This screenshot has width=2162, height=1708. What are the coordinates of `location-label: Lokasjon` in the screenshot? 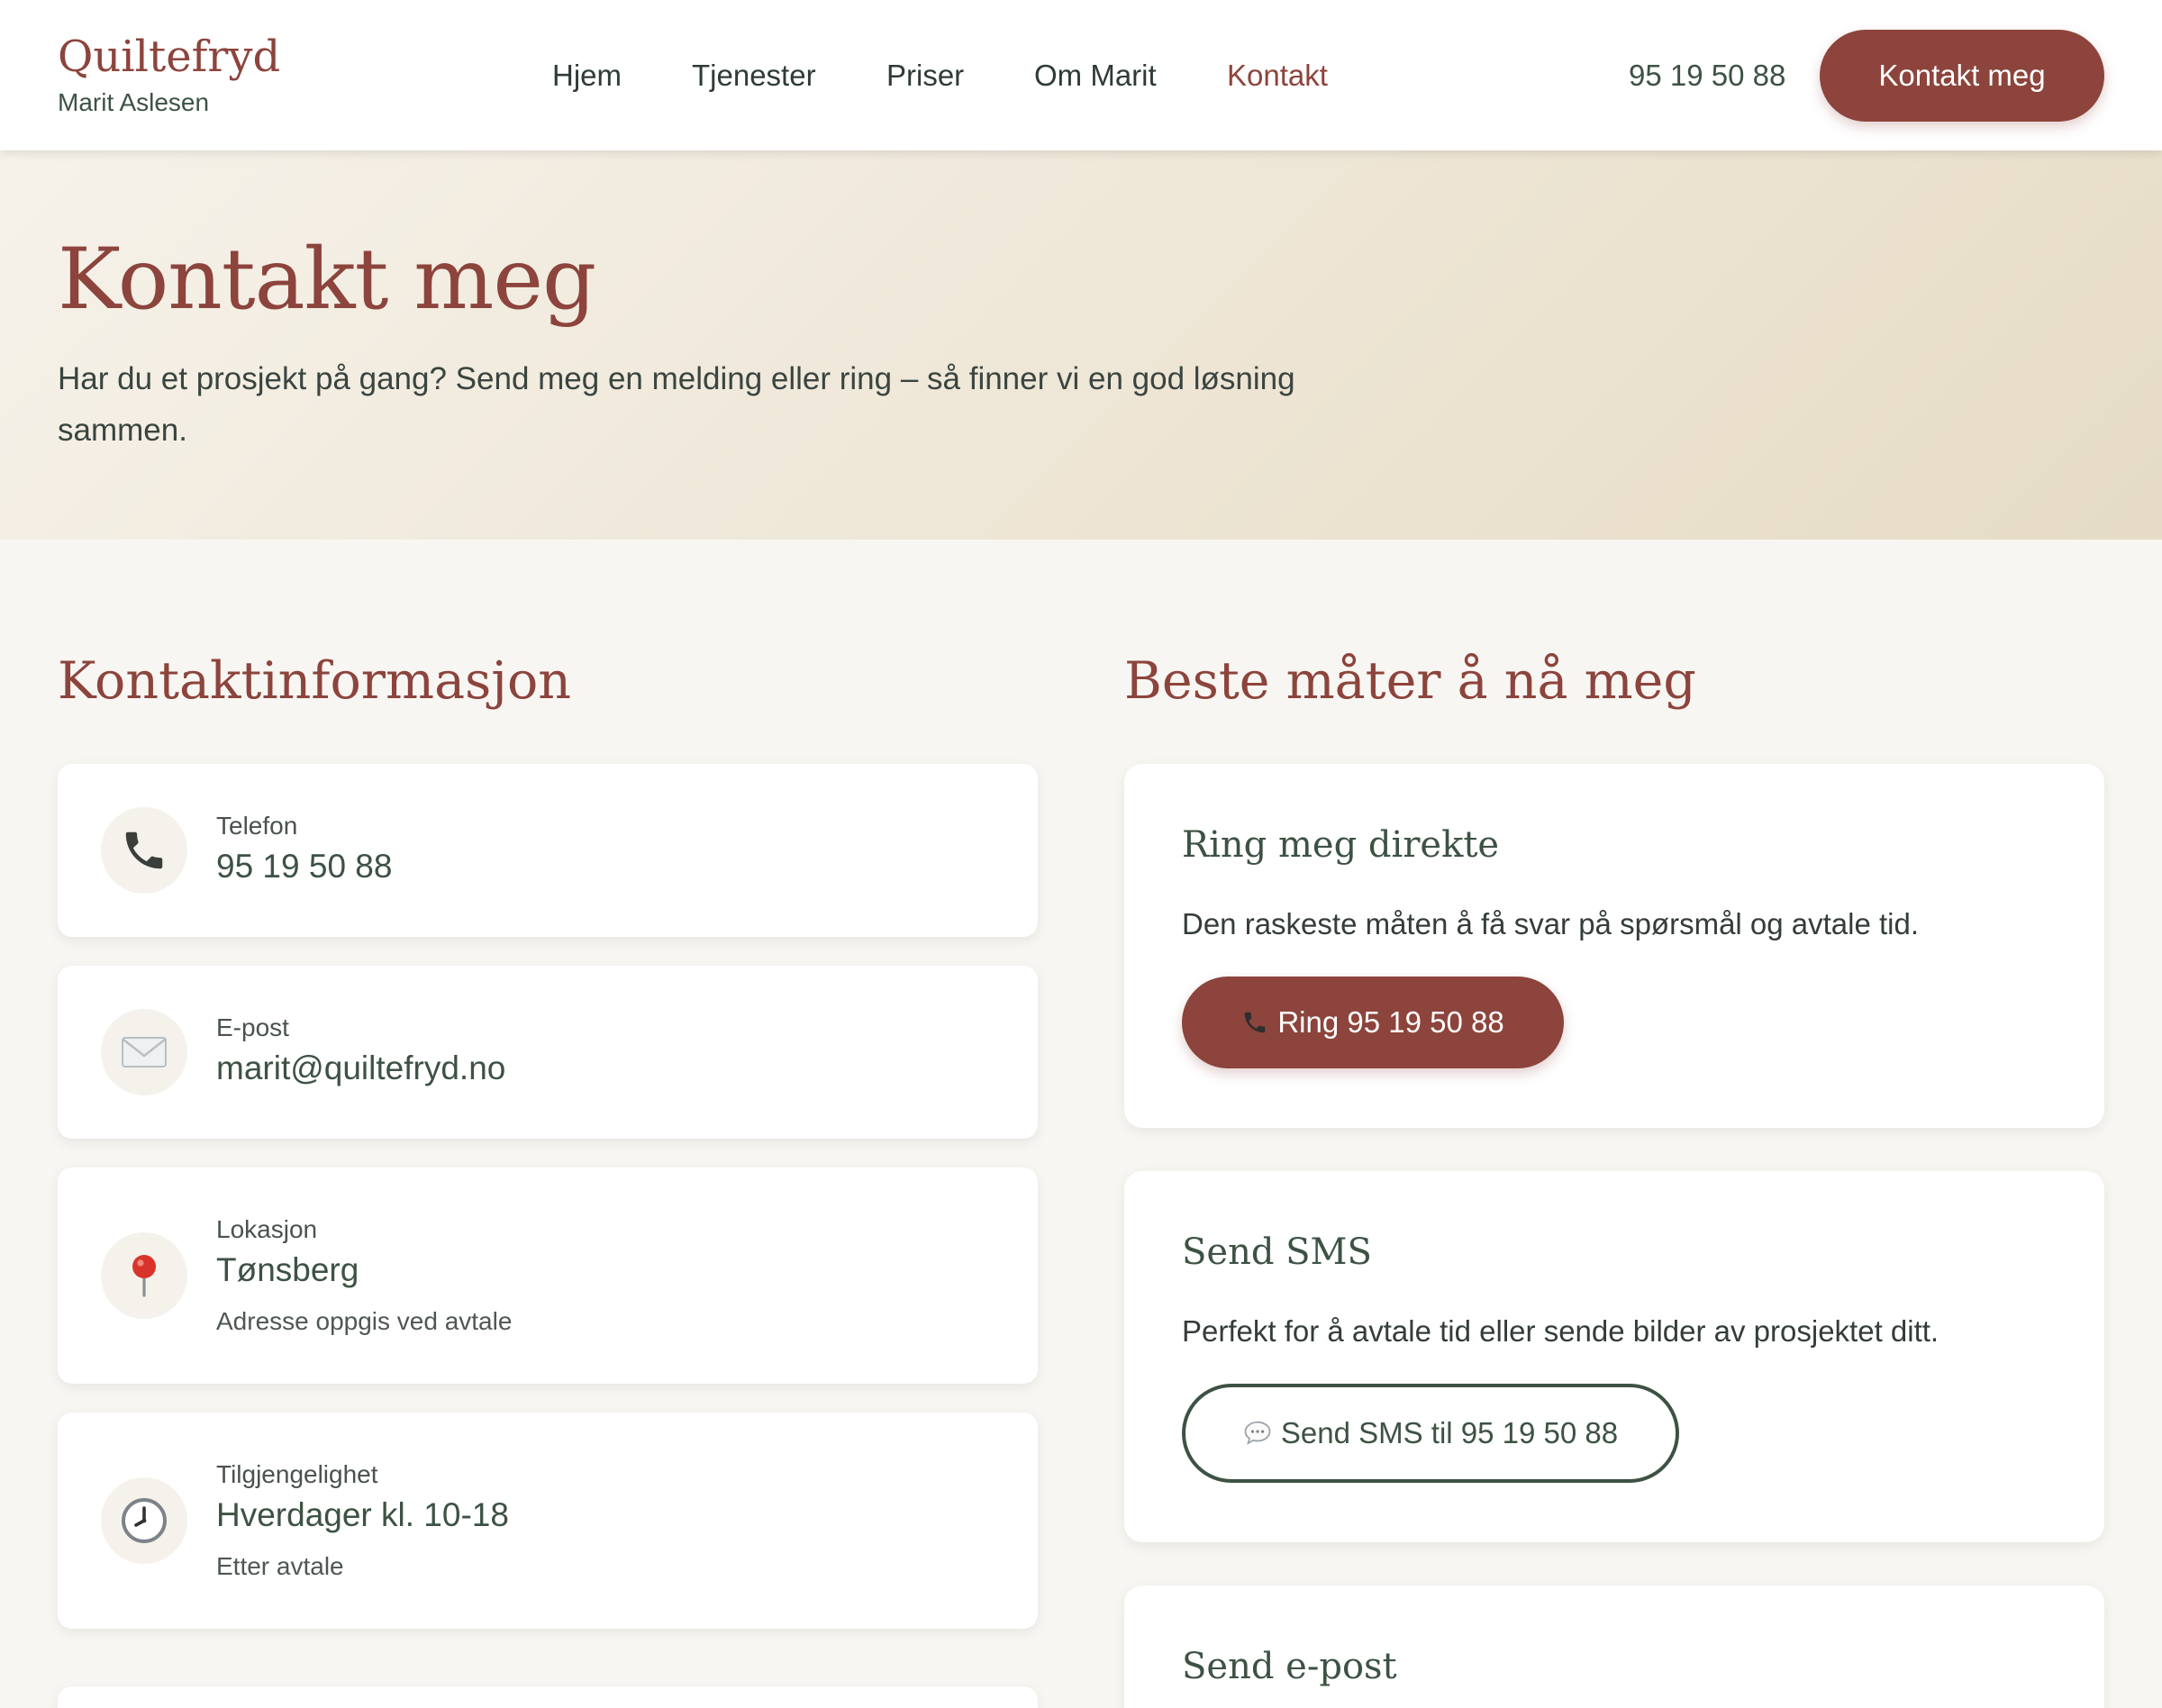 It's located at (267, 1229).